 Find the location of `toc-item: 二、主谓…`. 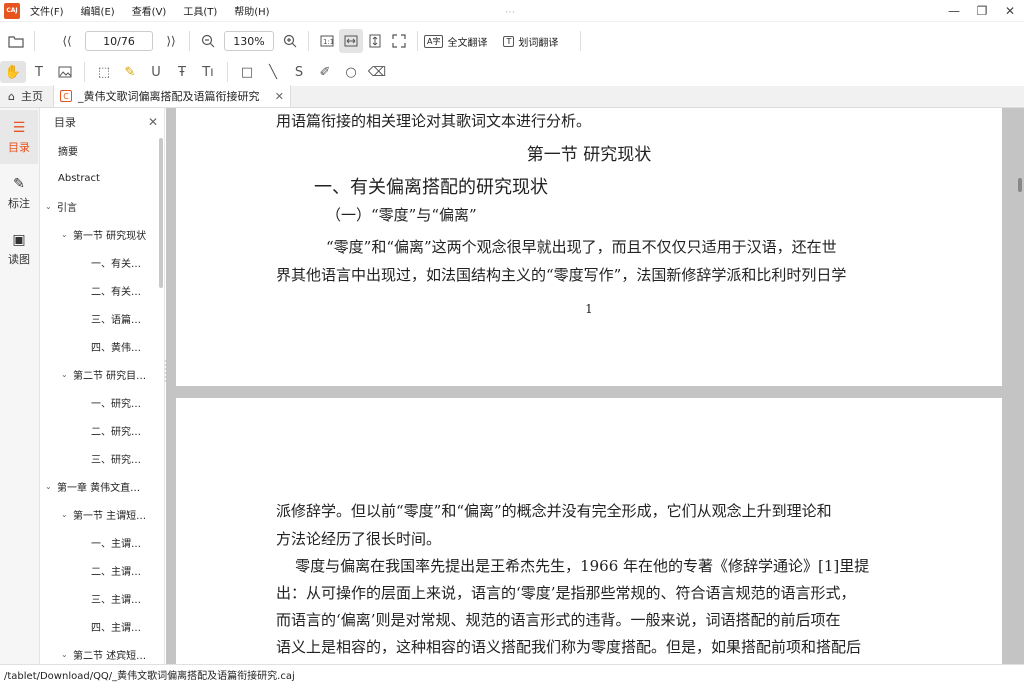

toc-item: 二、主谓… is located at coordinates (102, 570).